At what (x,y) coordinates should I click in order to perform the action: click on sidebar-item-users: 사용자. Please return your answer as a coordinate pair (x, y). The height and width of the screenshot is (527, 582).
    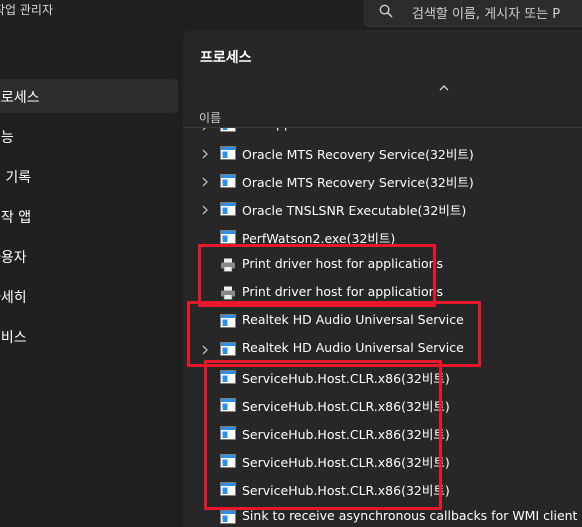
    Looking at the image, I should click on (89, 256).